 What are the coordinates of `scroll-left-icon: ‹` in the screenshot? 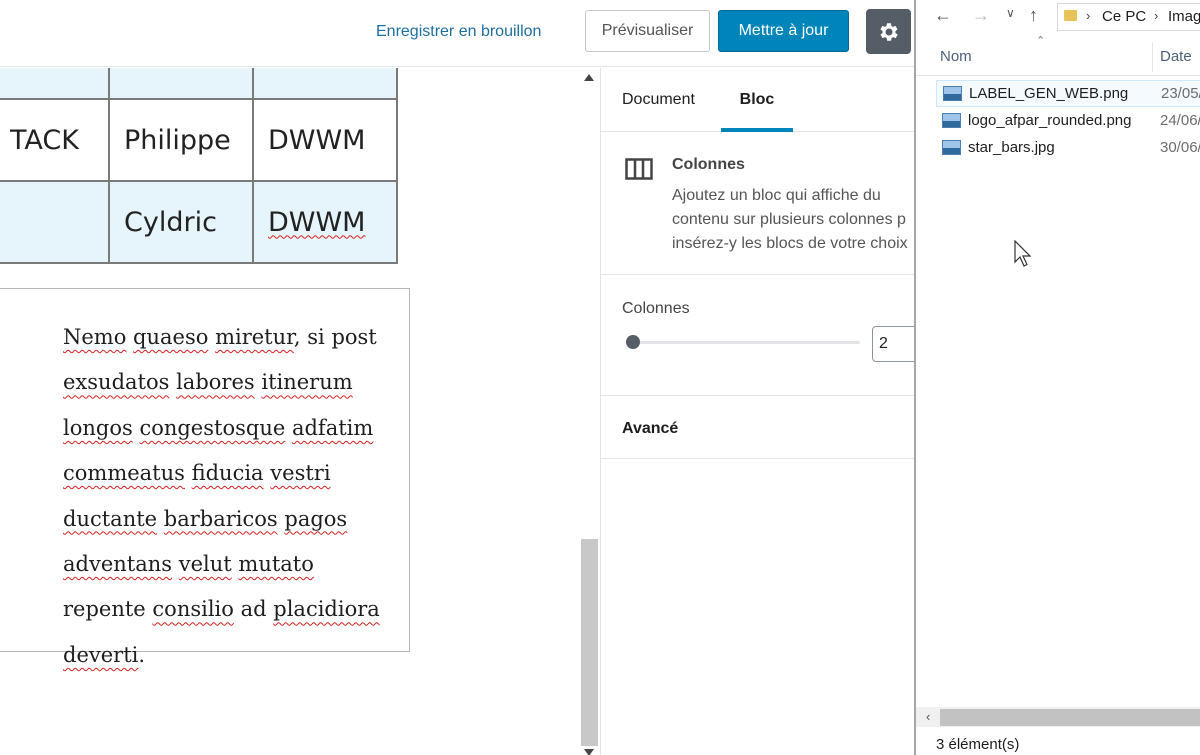 It's located at (928, 716).